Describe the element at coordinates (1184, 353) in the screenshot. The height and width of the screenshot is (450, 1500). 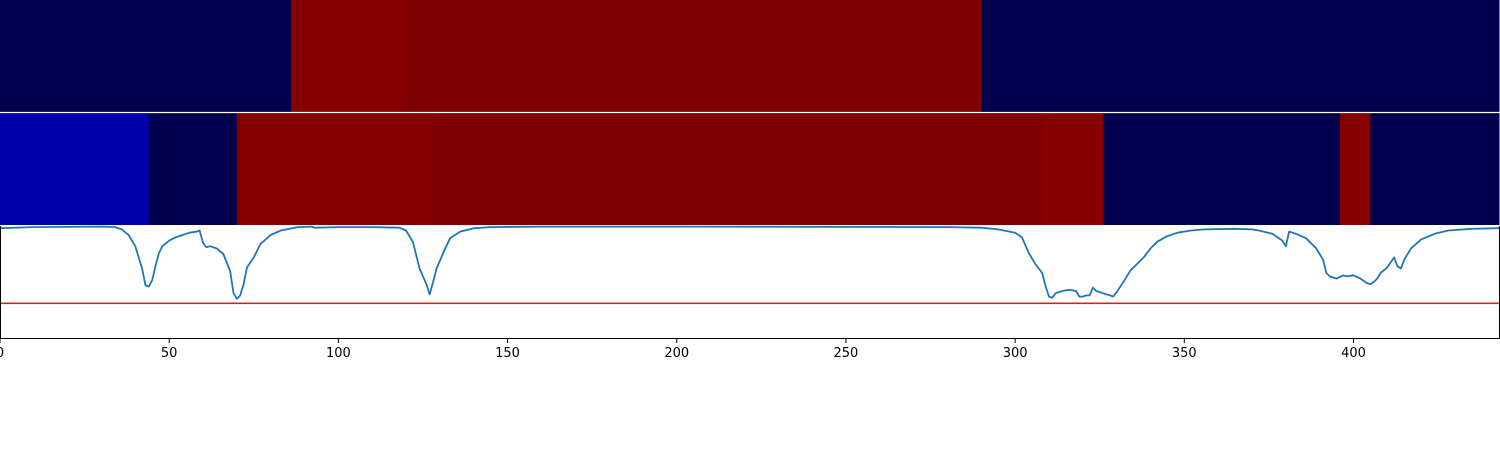
I see `x-tick-label-350: 350` at that location.